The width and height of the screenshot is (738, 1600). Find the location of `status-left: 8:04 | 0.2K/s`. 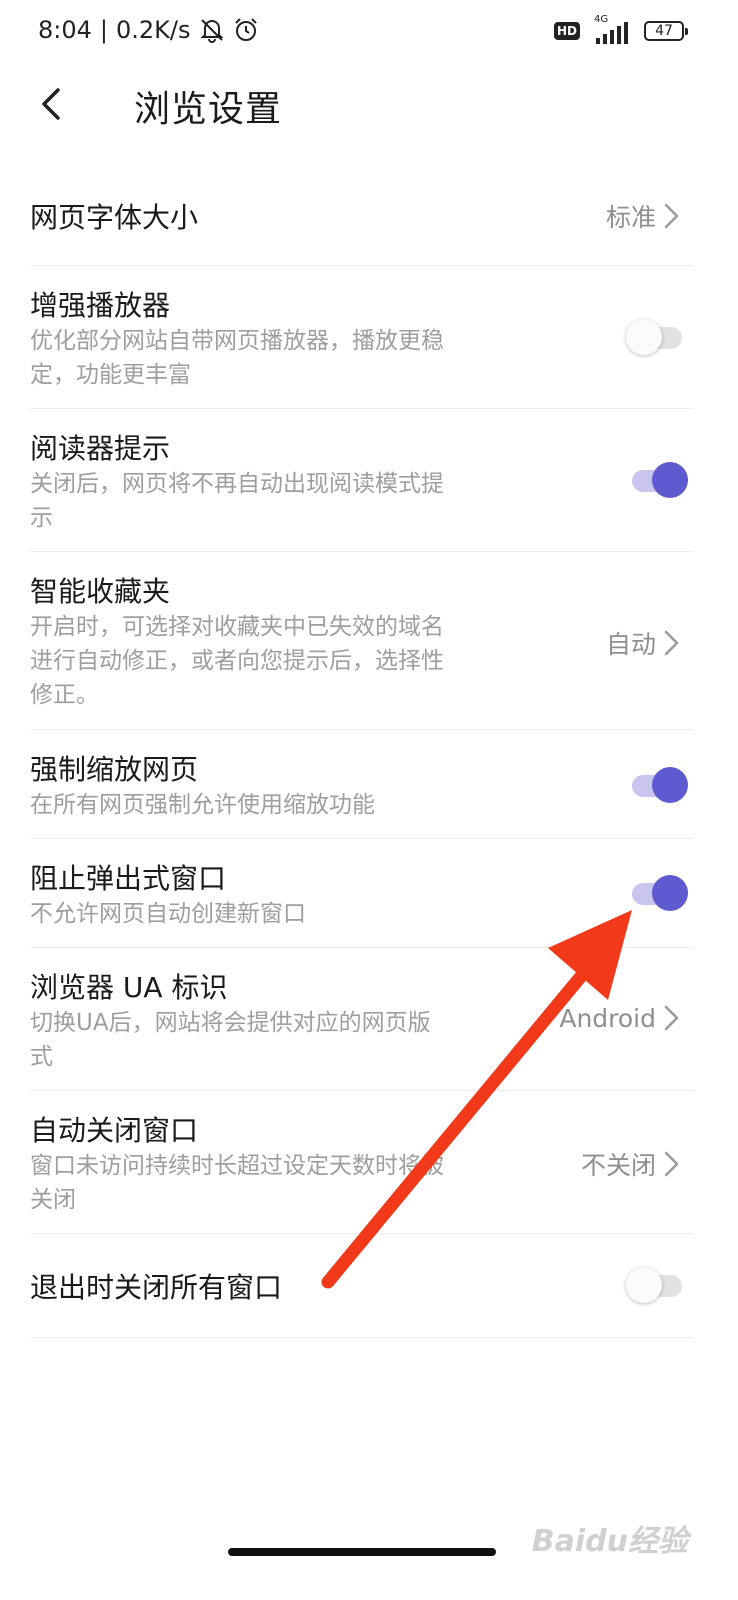

status-left: 8:04 | 0.2K/s is located at coordinates (148, 30).